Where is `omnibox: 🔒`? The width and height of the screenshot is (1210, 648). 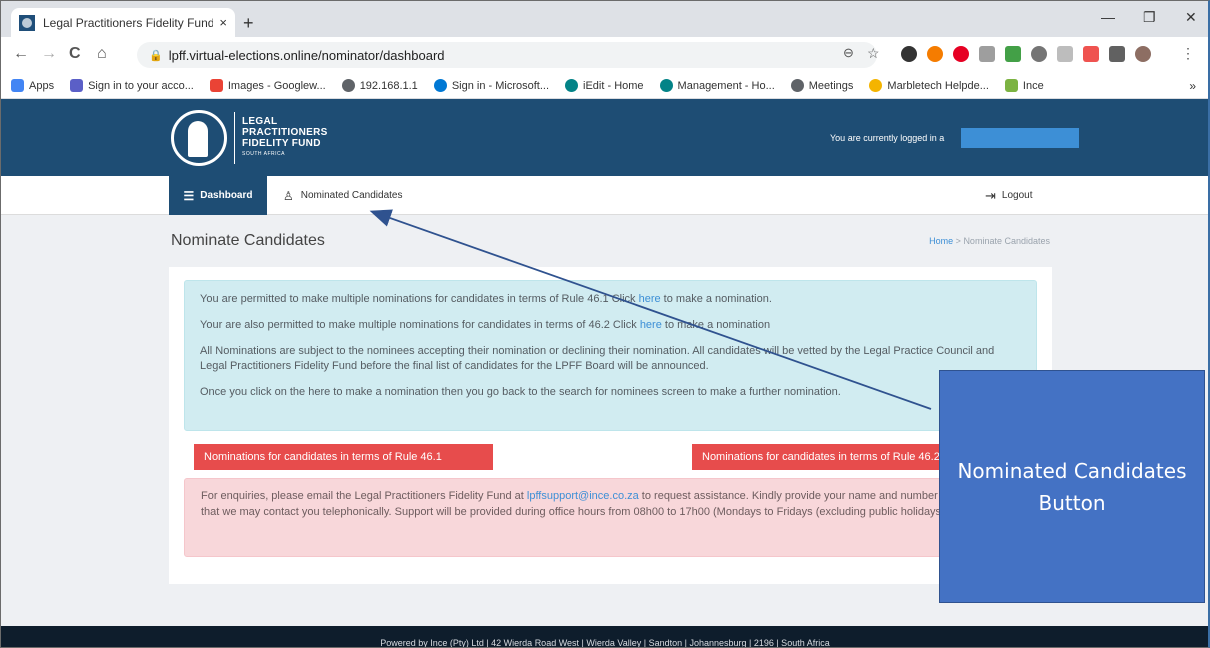 omnibox: 🔒 is located at coordinates (507, 55).